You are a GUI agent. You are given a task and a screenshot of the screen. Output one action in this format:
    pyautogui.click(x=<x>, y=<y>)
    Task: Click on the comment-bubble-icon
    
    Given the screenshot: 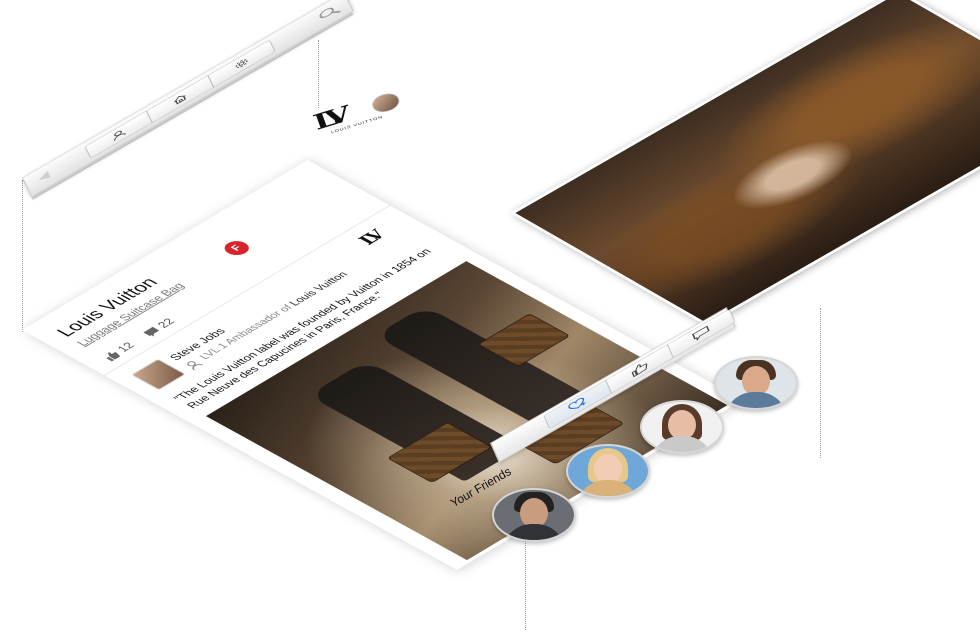 What is the action you would take?
    pyautogui.click(x=150, y=331)
    